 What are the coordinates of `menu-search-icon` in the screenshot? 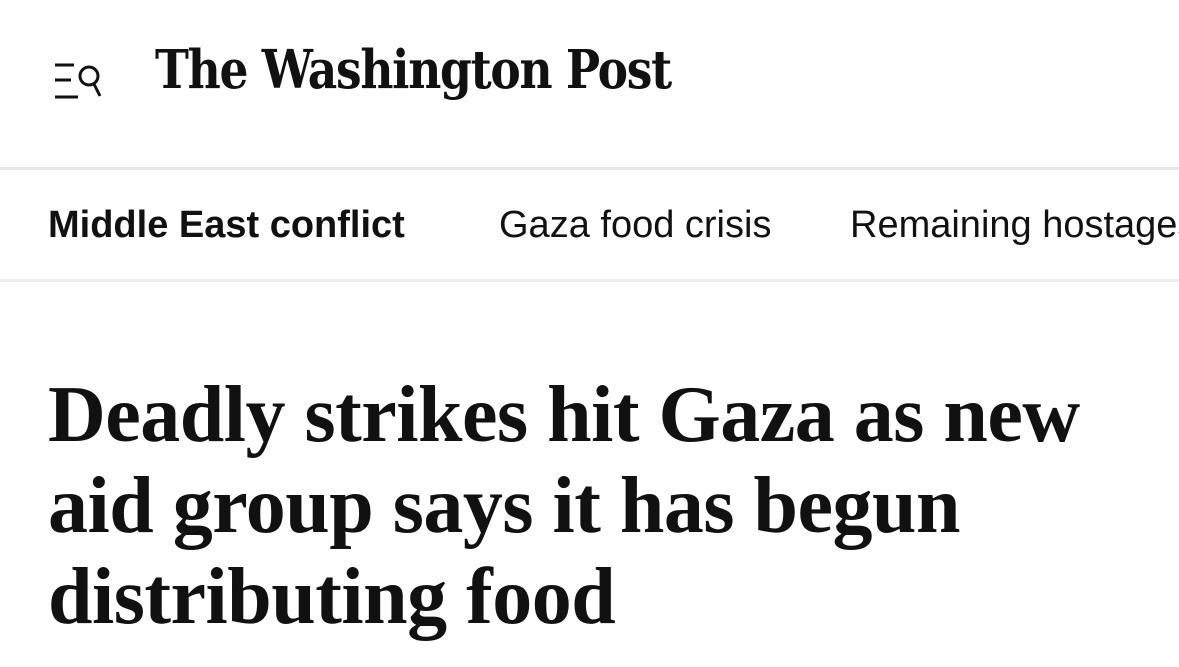 It's located at (78, 81).